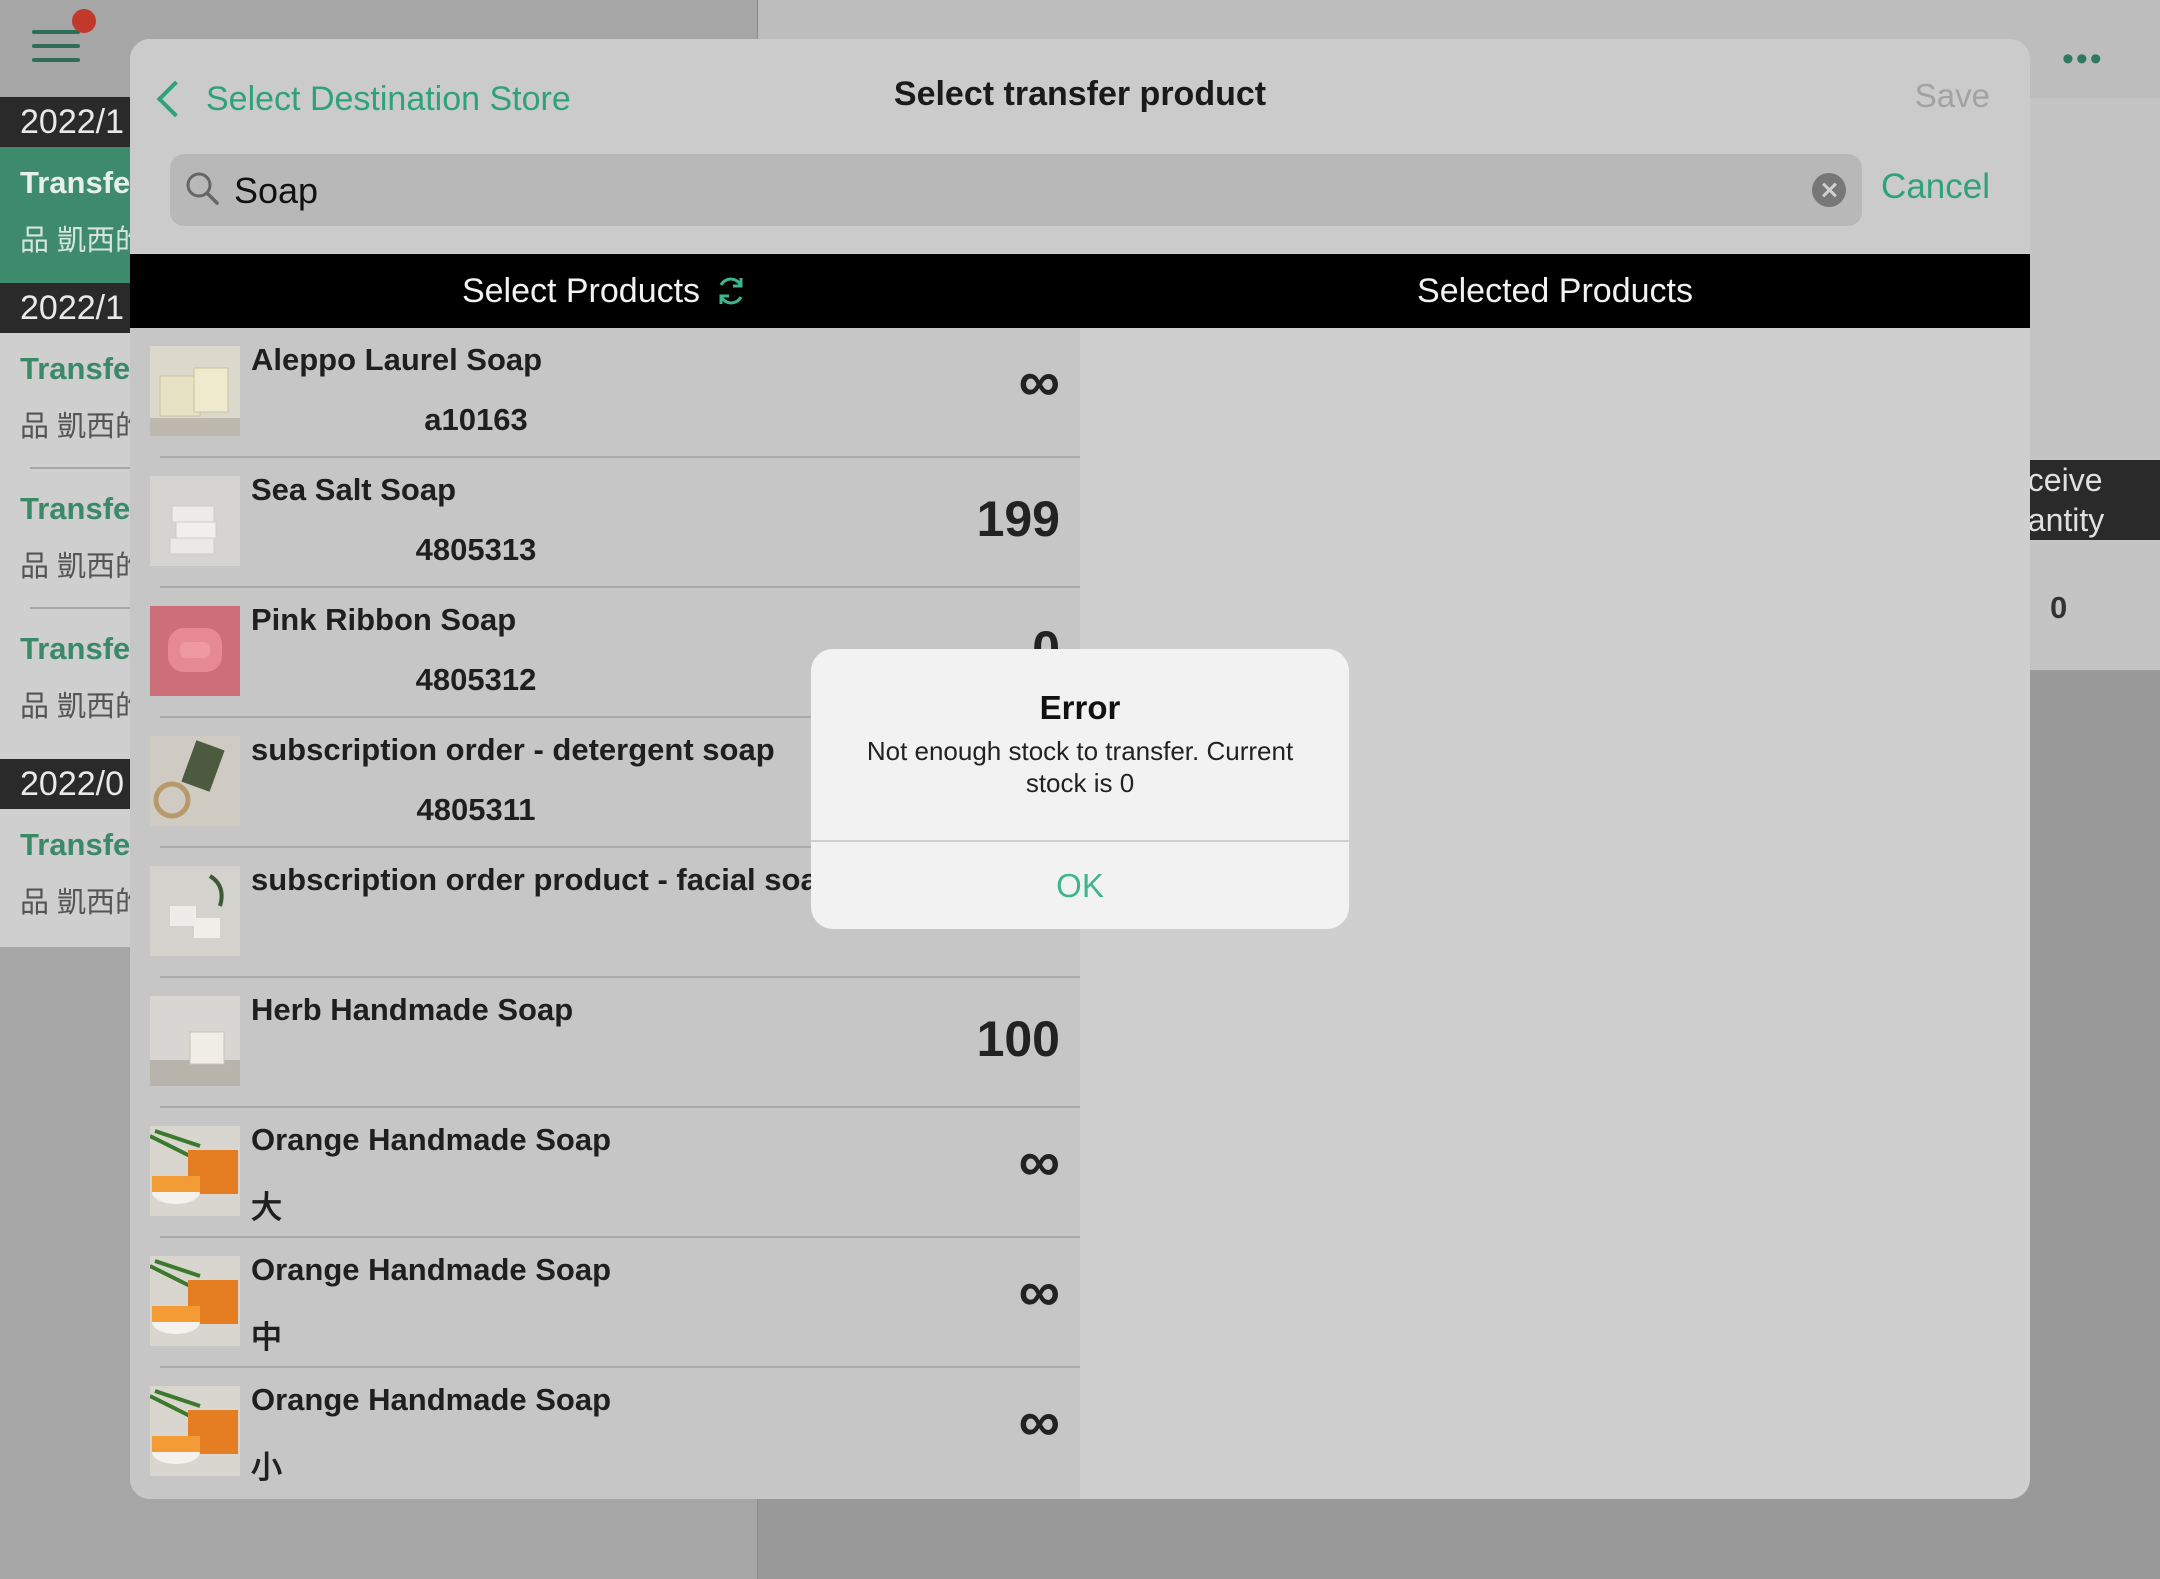 Image resolution: width=2160 pixels, height=1579 pixels. What do you see at coordinates (1080, 885) in the screenshot?
I see `alert-ok-button: OK` at bounding box center [1080, 885].